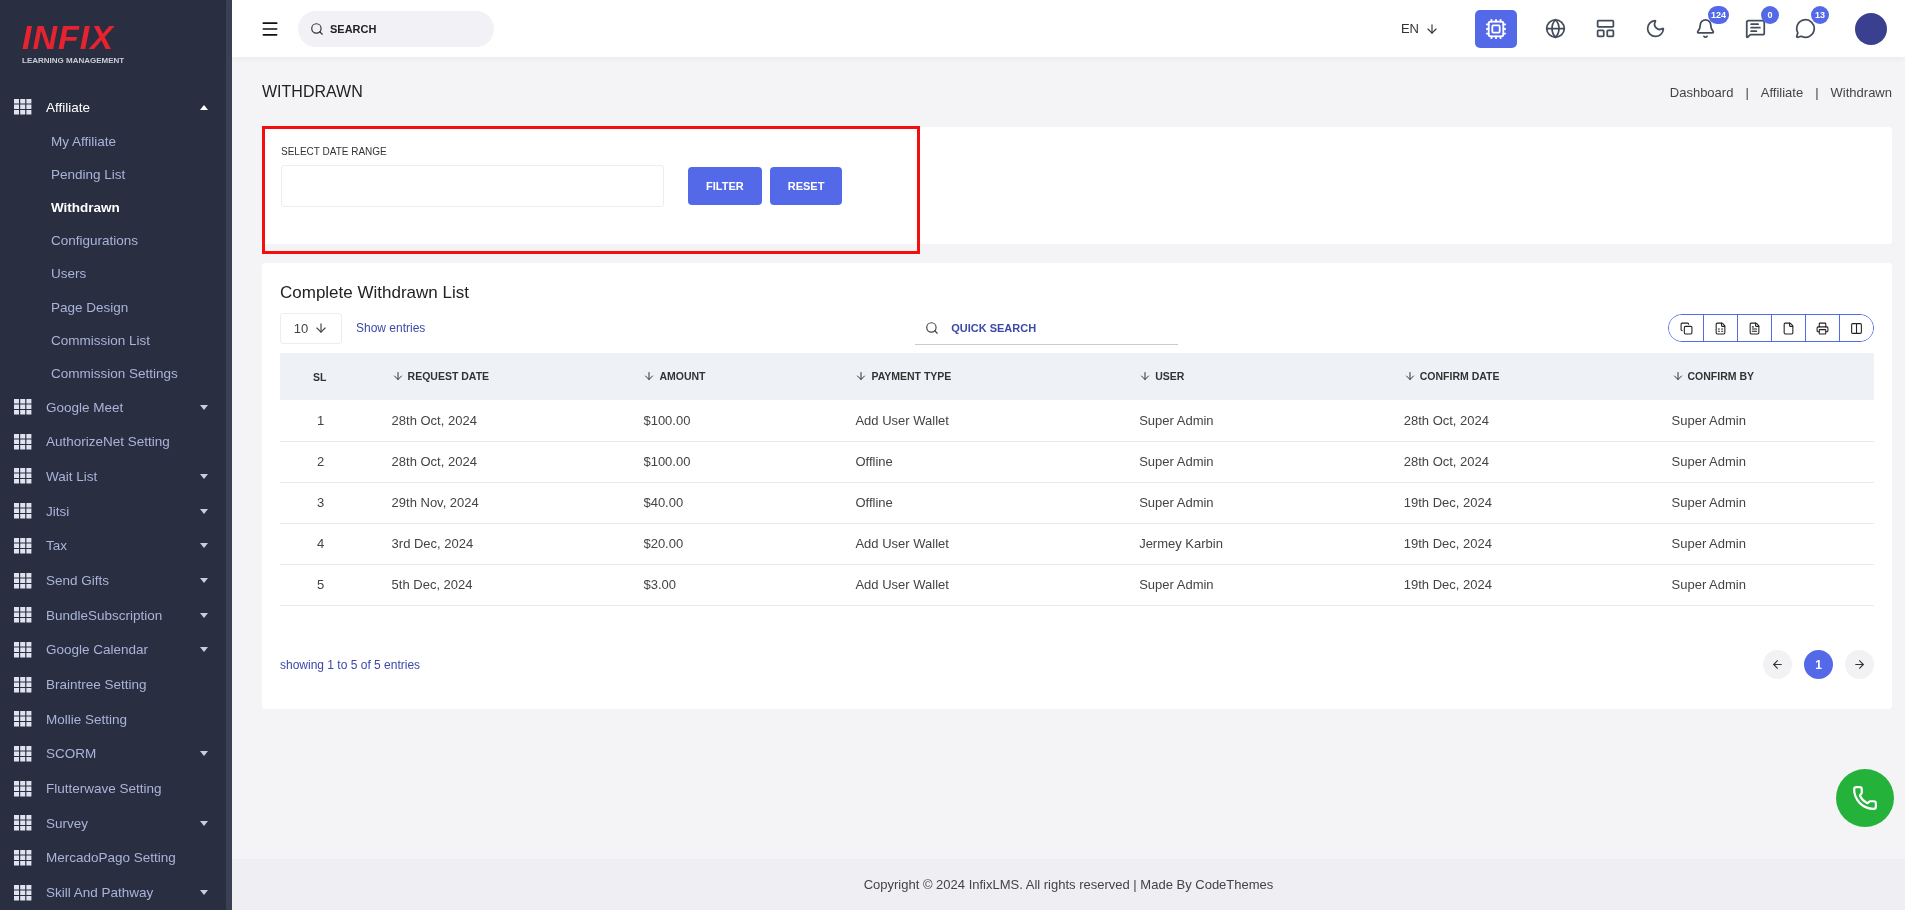 Image resolution: width=1905 pixels, height=910 pixels. I want to click on column-header: REQUEST DATE, so click(517, 376).